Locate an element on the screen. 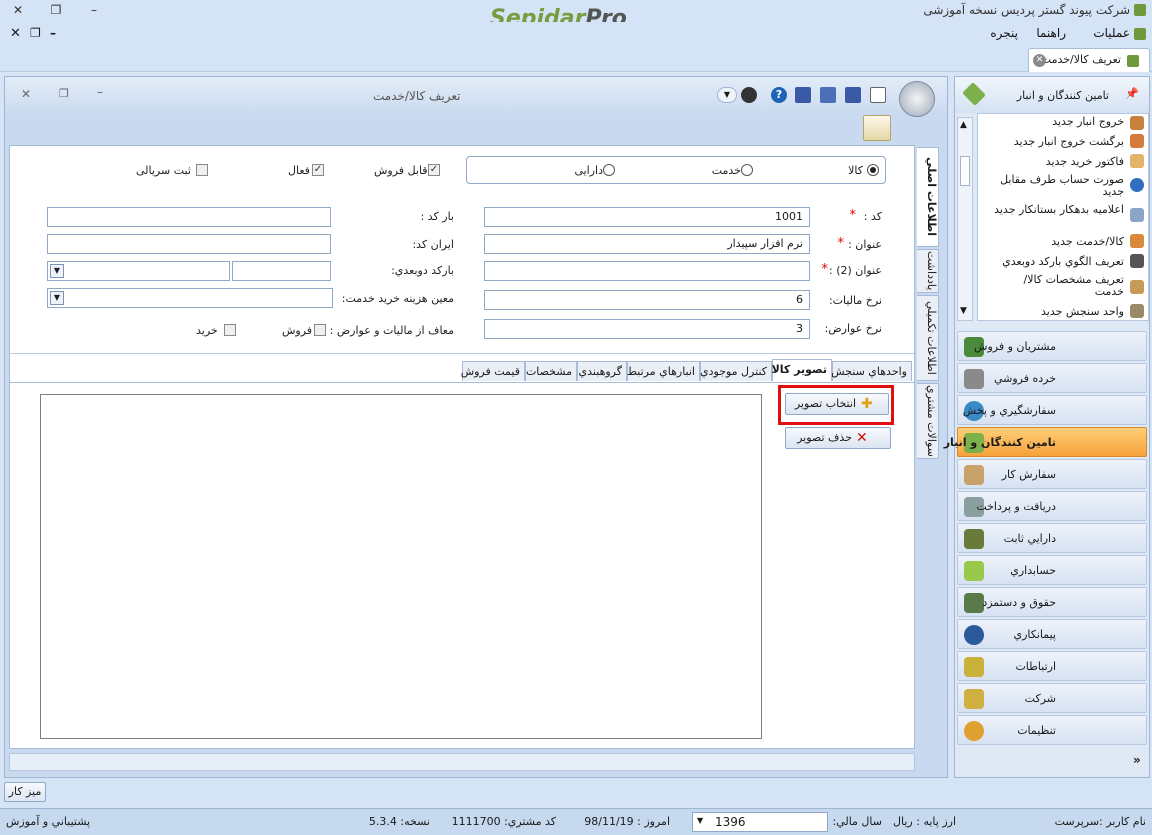  tab-stock-control: كنترل موجودي is located at coordinates (736, 371).